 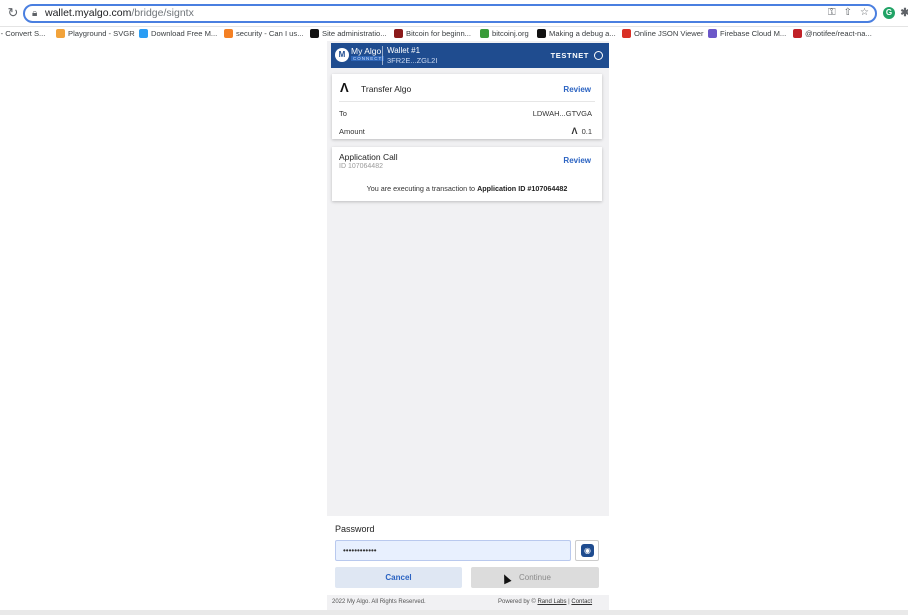 I want to click on powered-by: Powered by © Rand Labs | Contact, so click(x=545, y=602).